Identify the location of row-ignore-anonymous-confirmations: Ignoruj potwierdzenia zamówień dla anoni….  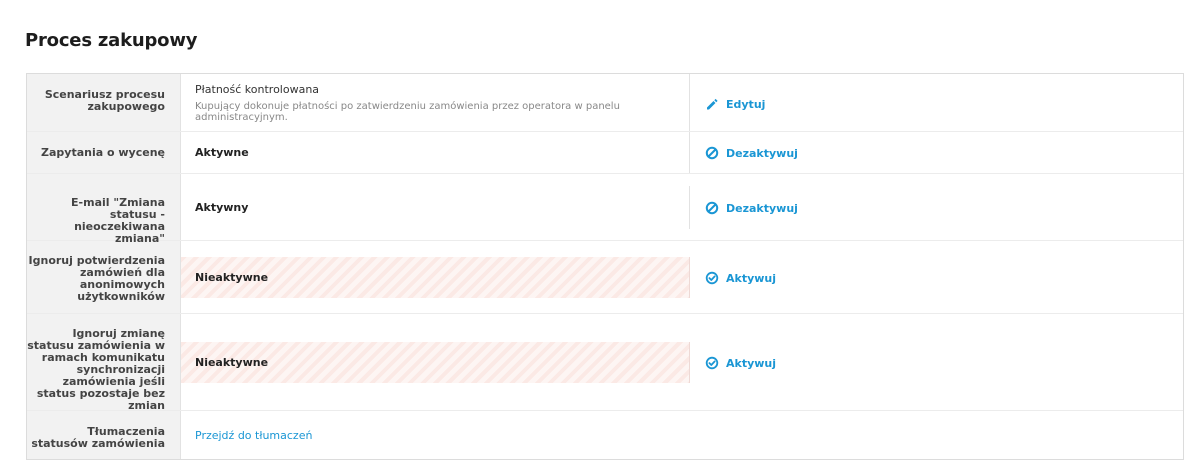
(605, 277).